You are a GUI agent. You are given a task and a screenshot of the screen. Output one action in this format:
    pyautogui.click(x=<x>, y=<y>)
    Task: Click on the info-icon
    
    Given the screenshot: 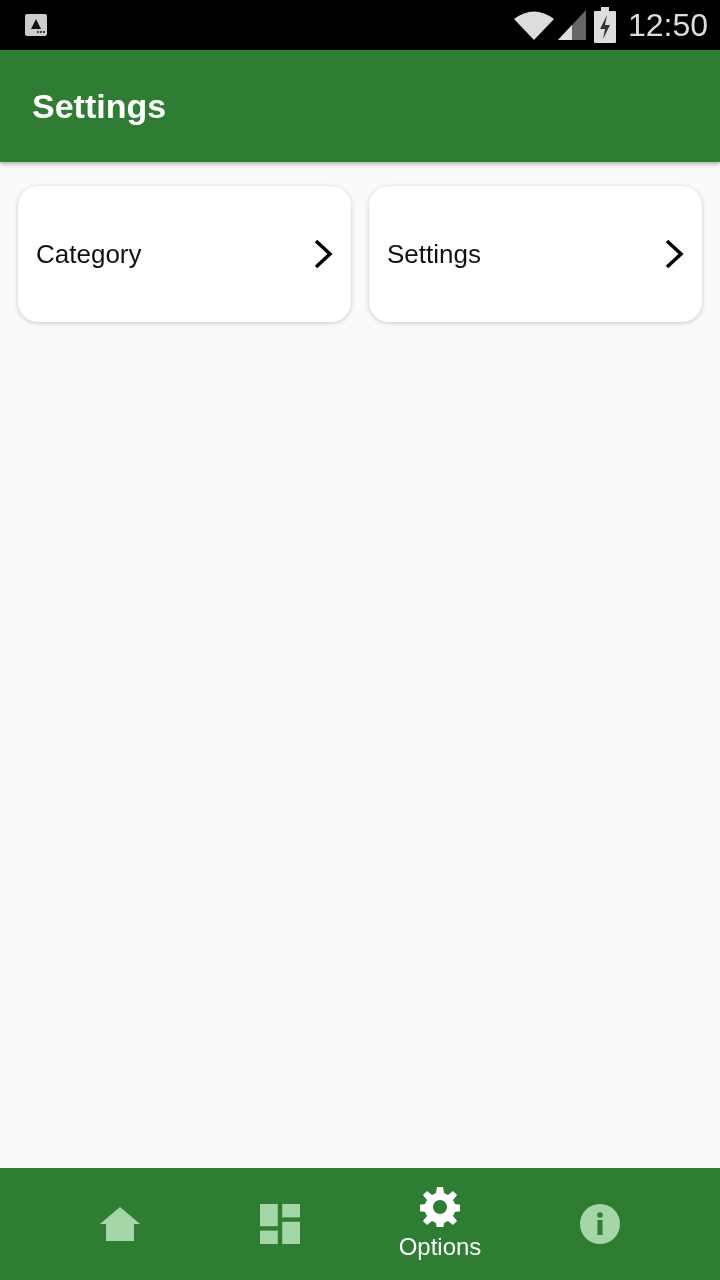 What is the action you would take?
    pyautogui.click(x=600, y=1224)
    